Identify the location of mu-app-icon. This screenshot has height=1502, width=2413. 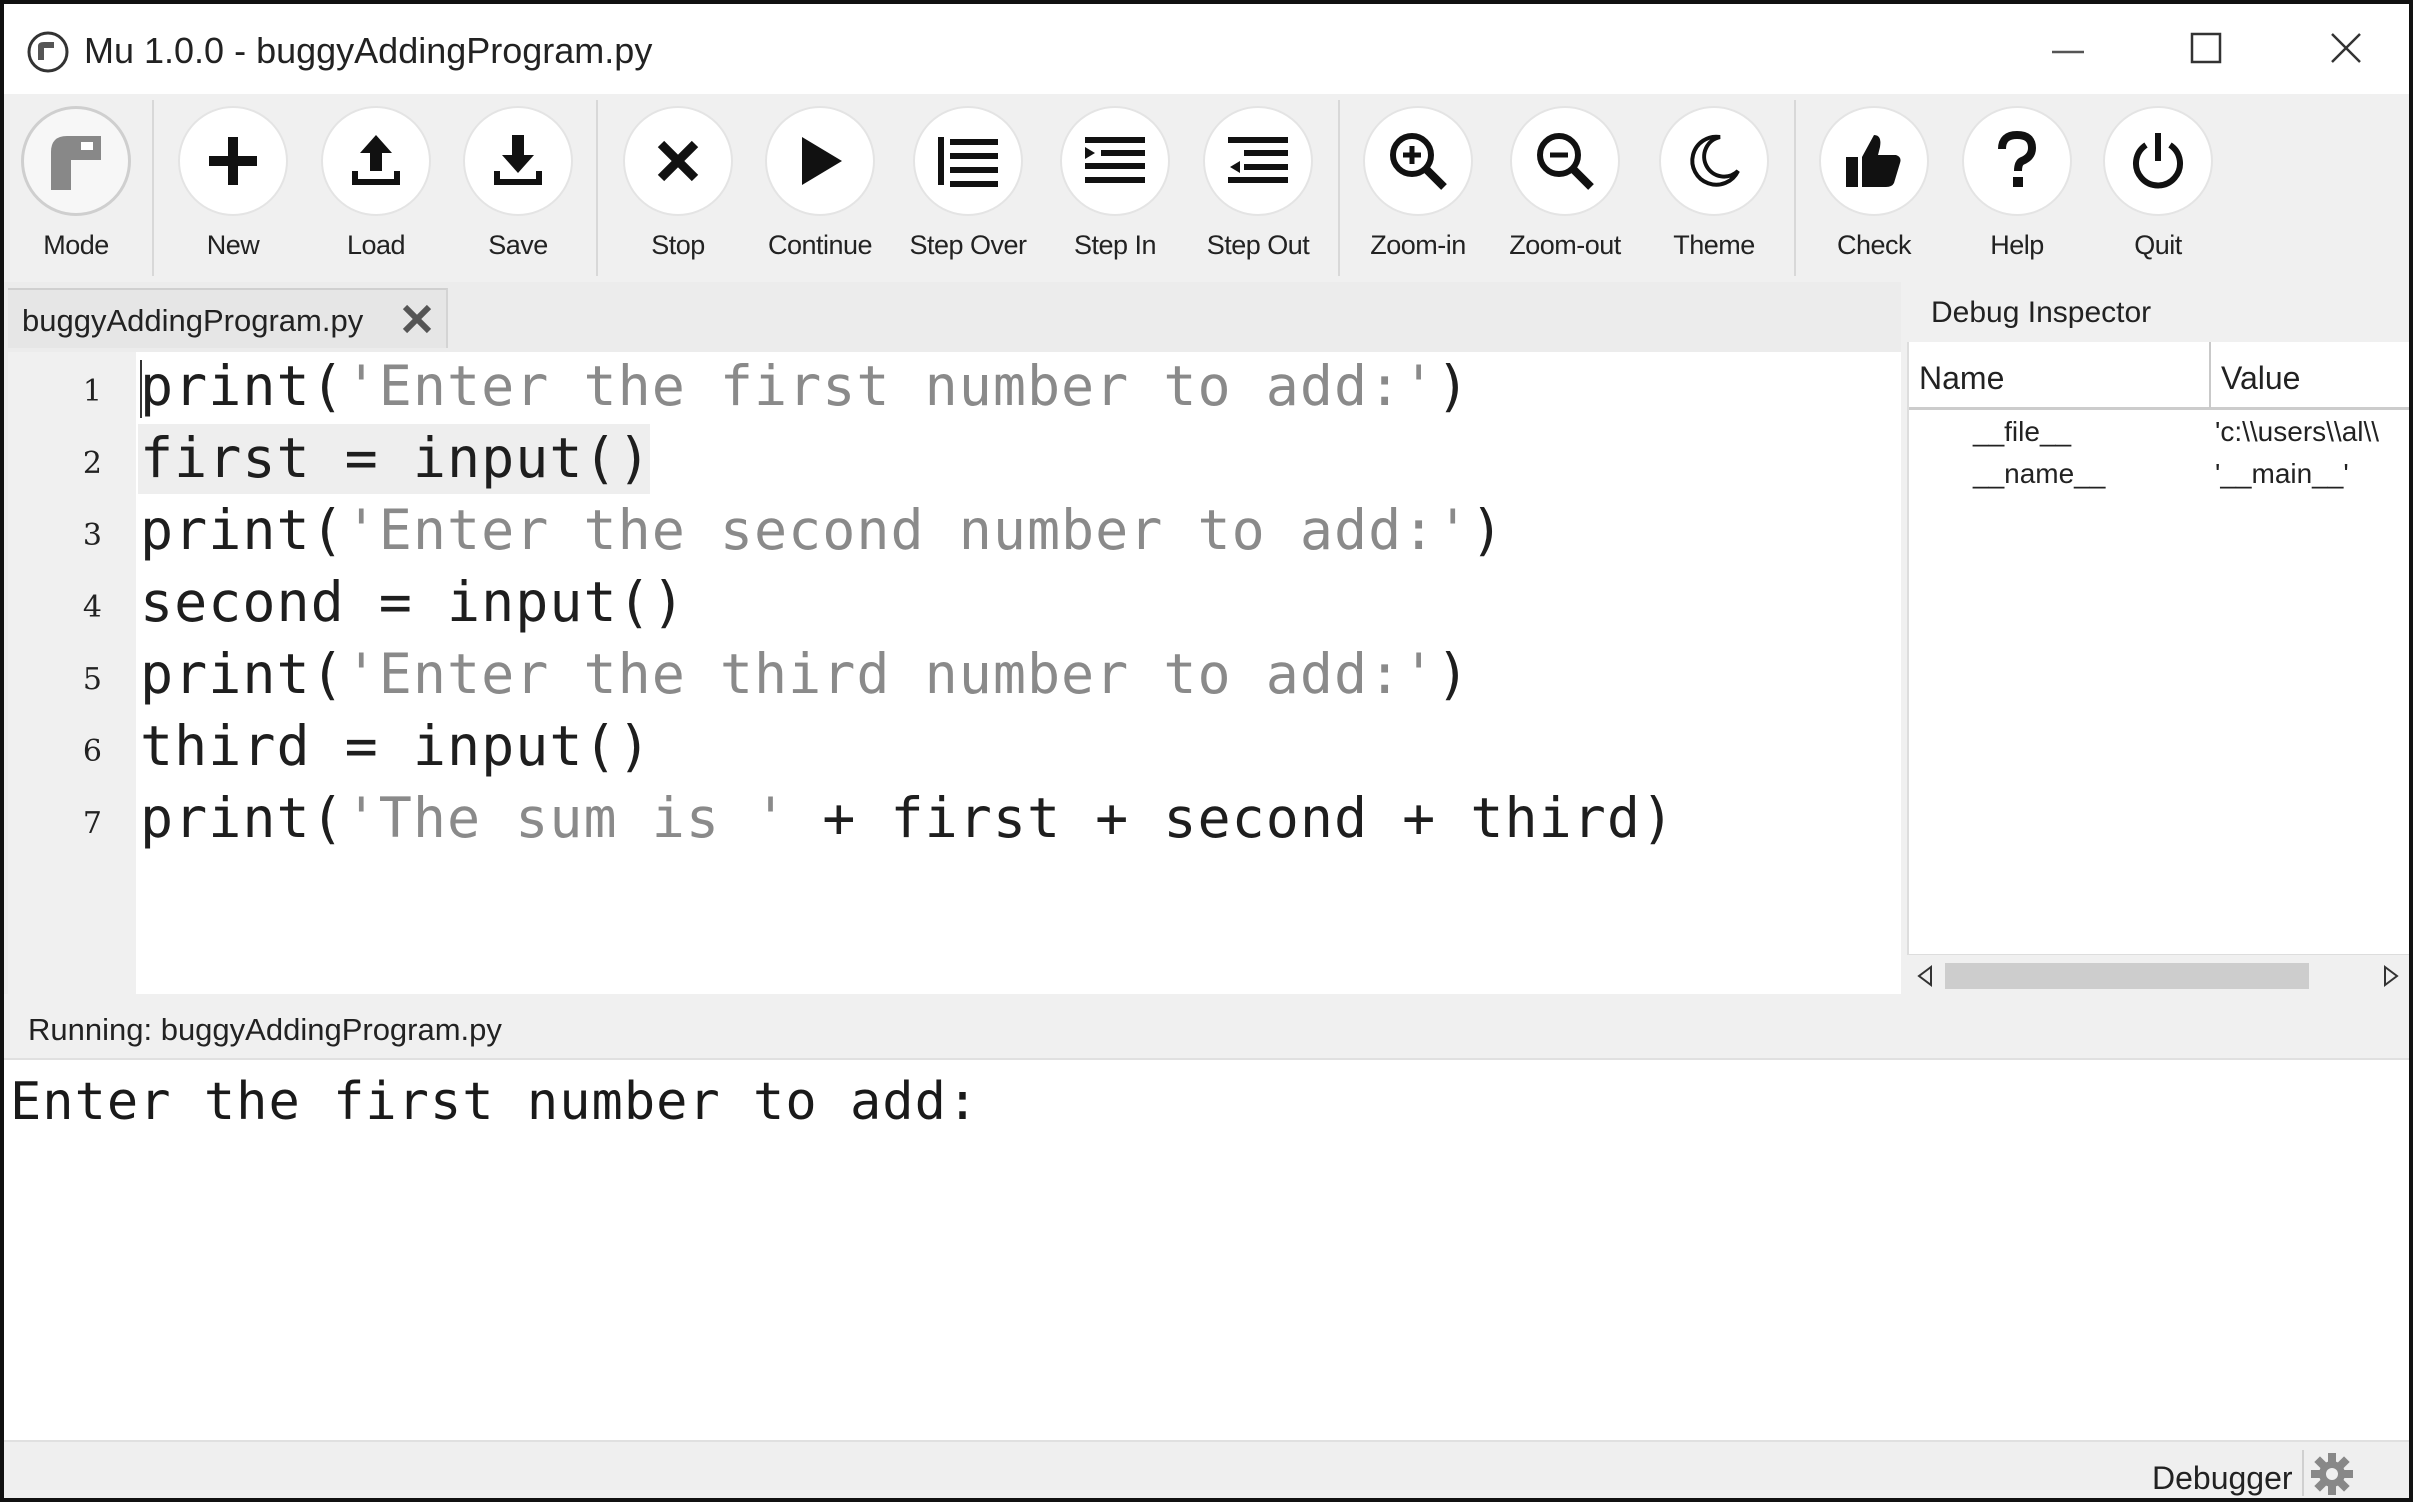
(48, 52).